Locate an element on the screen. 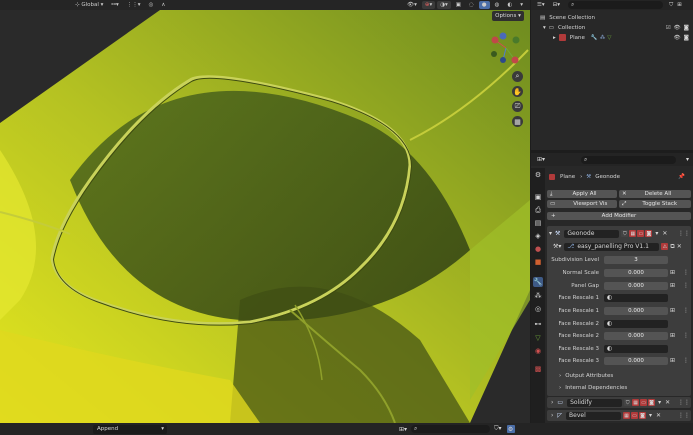 Image resolution: width=693 pixels, height=435 pixels. subdivision-level-field: 3 is located at coordinates (636, 260).